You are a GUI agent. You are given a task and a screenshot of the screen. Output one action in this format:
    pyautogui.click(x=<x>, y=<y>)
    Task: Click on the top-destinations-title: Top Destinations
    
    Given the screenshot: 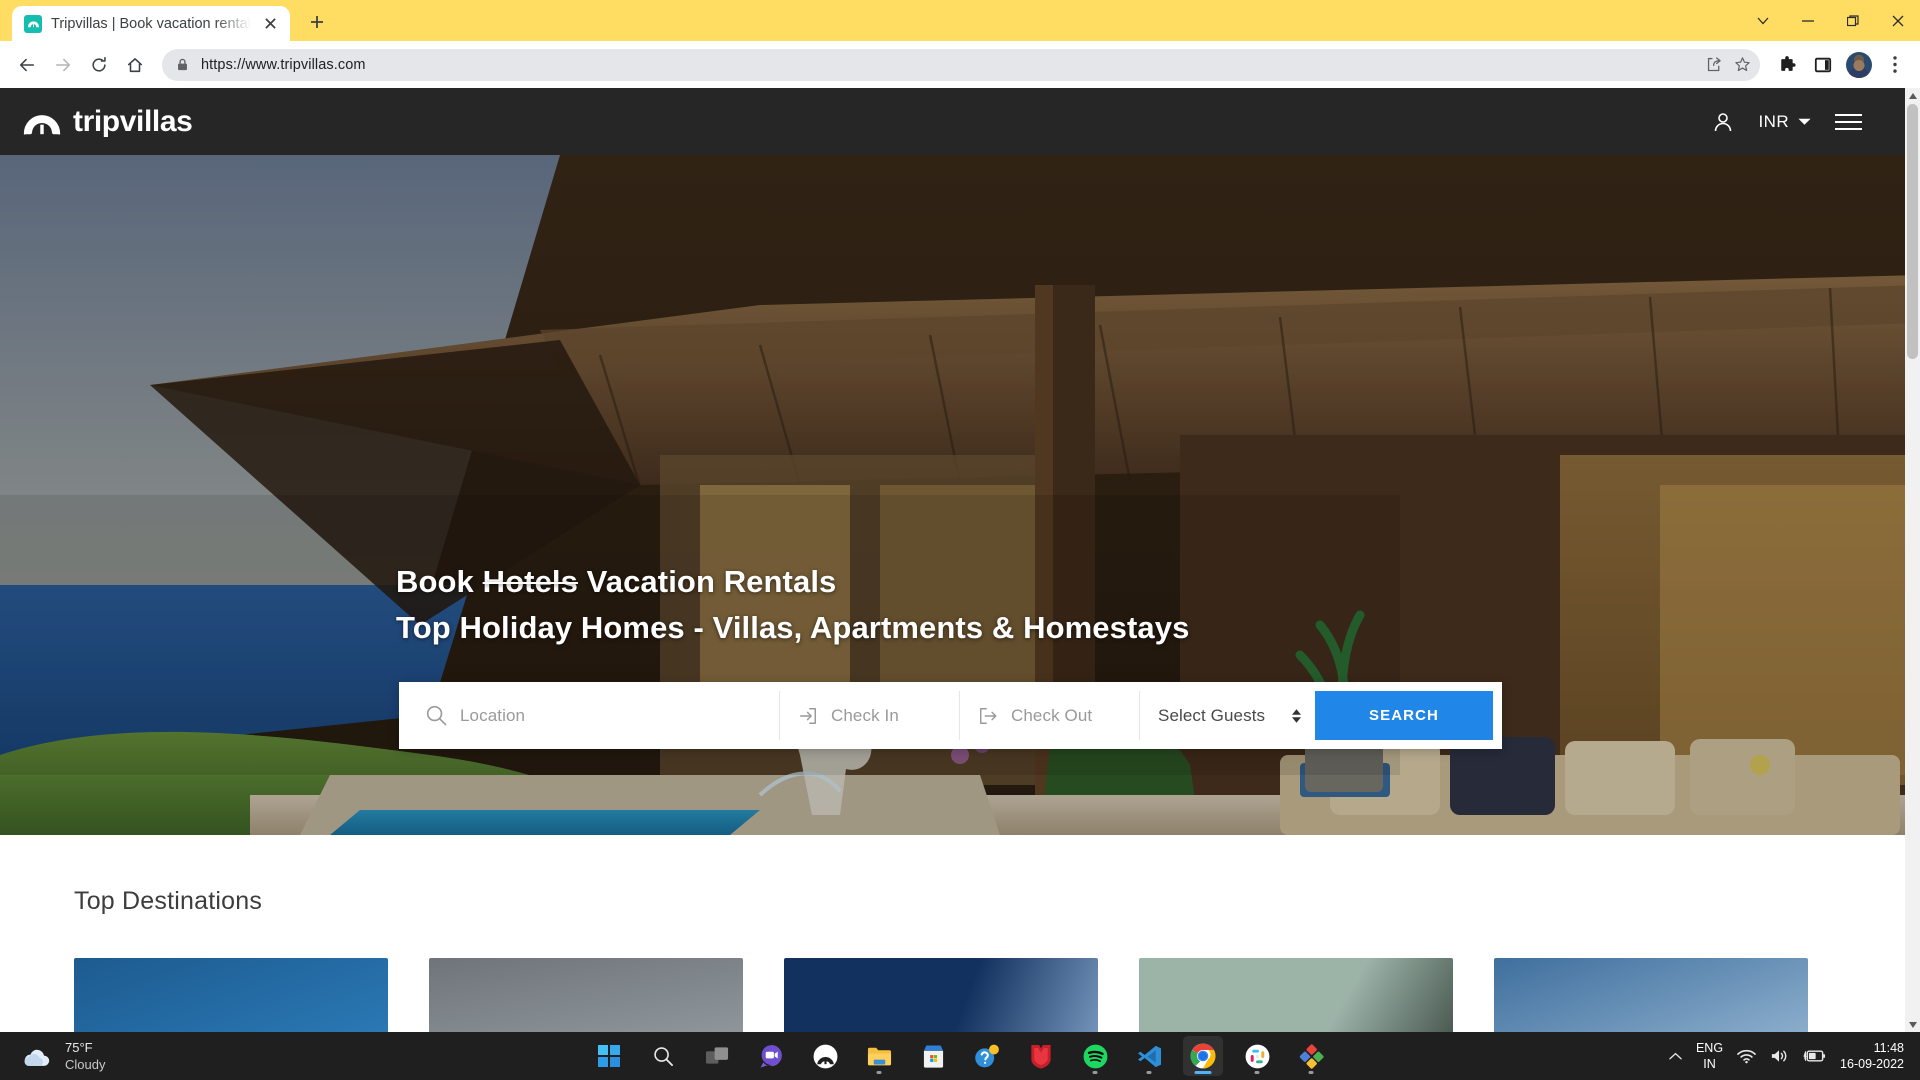 What is the action you would take?
    pyautogui.click(x=168, y=901)
    